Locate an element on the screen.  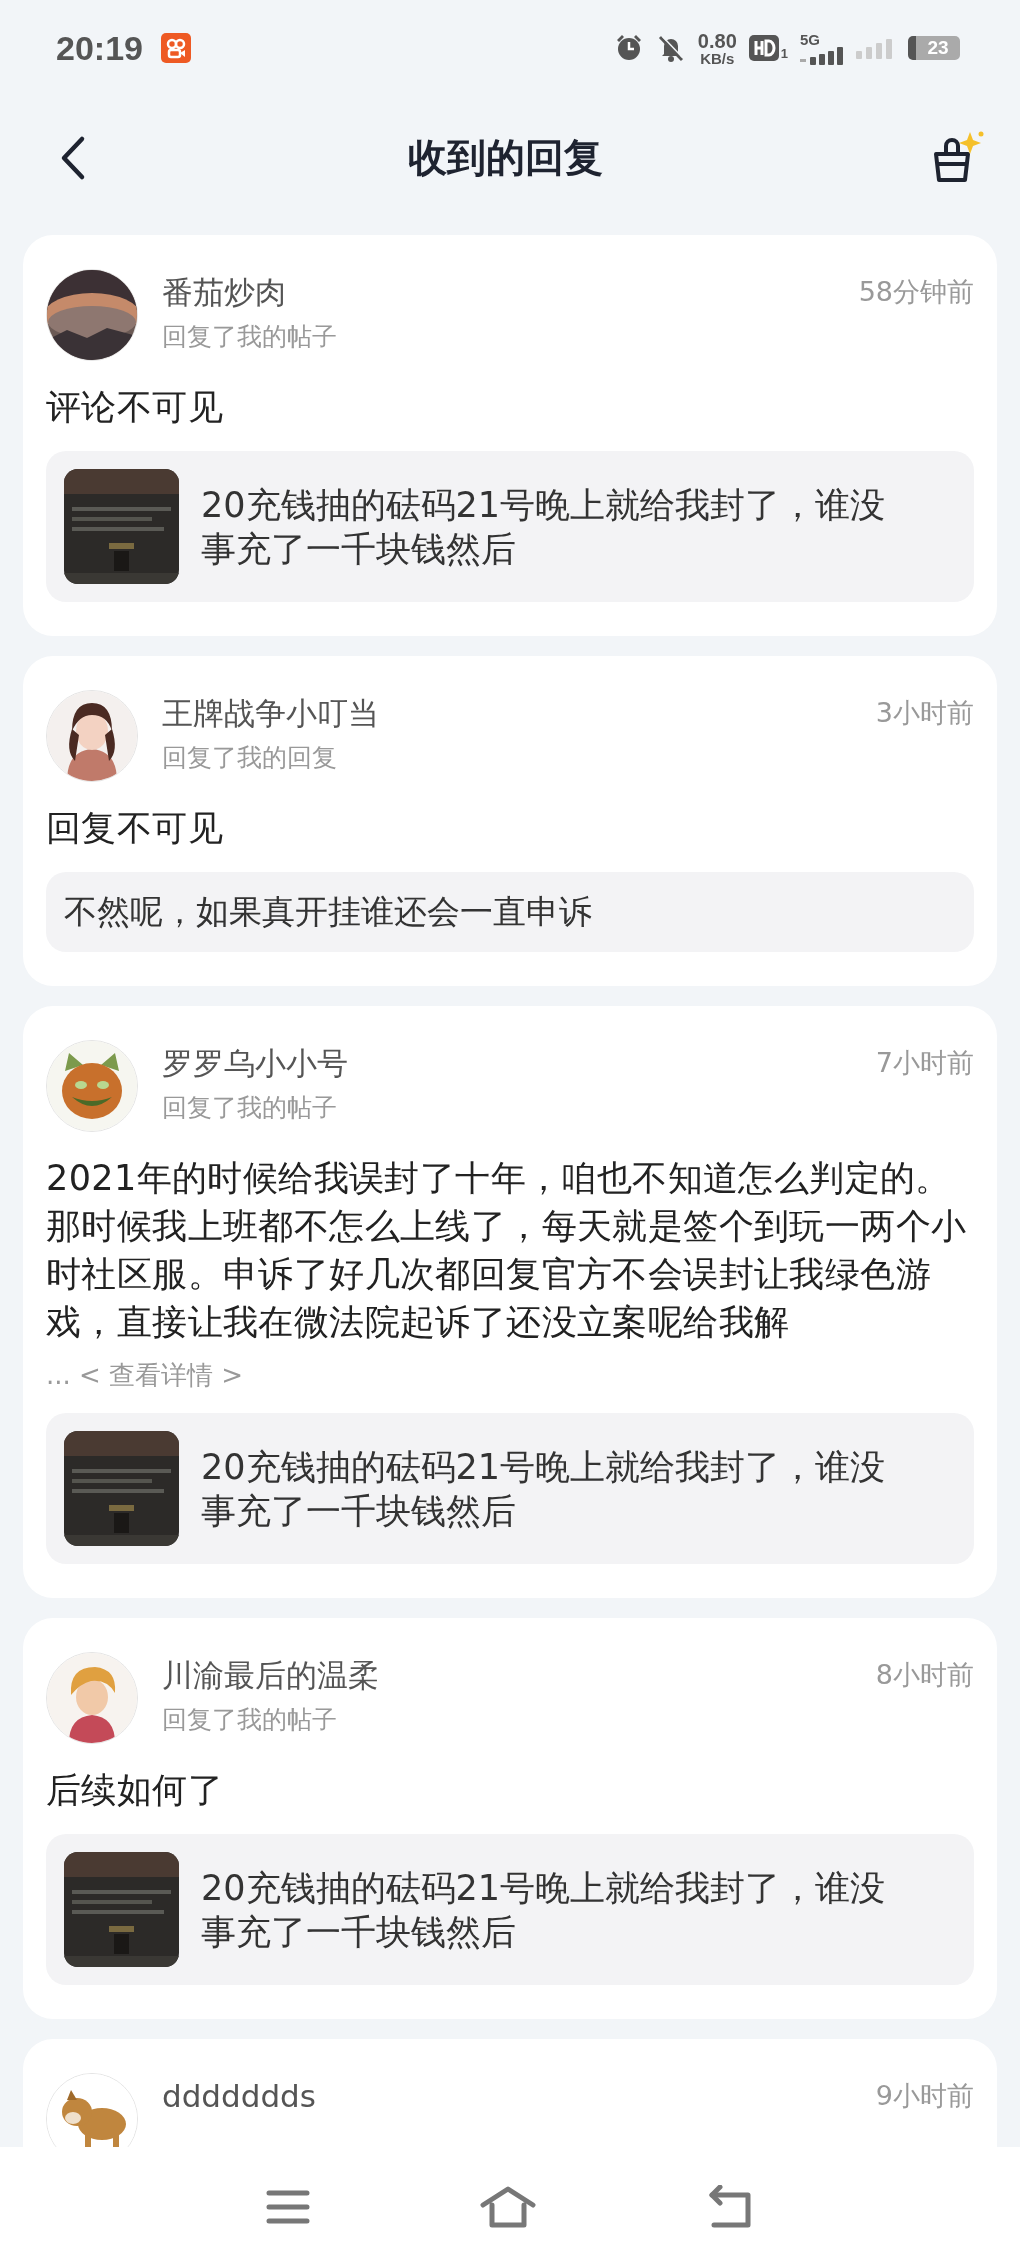
reply-time: 58分钟前 is located at coordinates (916, 292).